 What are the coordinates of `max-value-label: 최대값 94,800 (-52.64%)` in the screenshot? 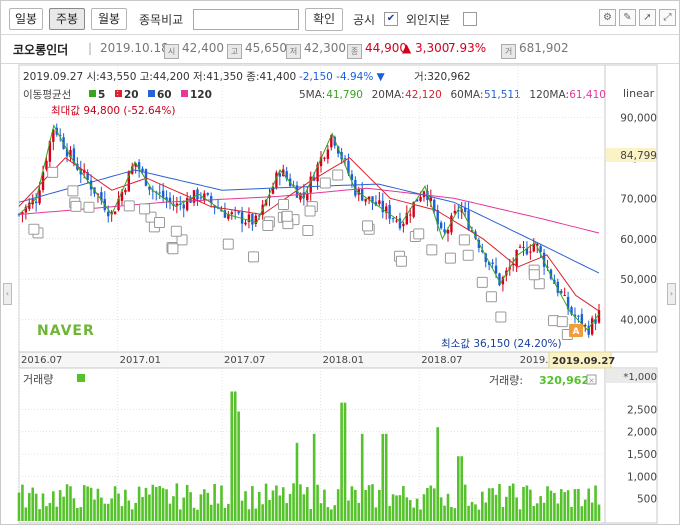 It's located at (113, 111).